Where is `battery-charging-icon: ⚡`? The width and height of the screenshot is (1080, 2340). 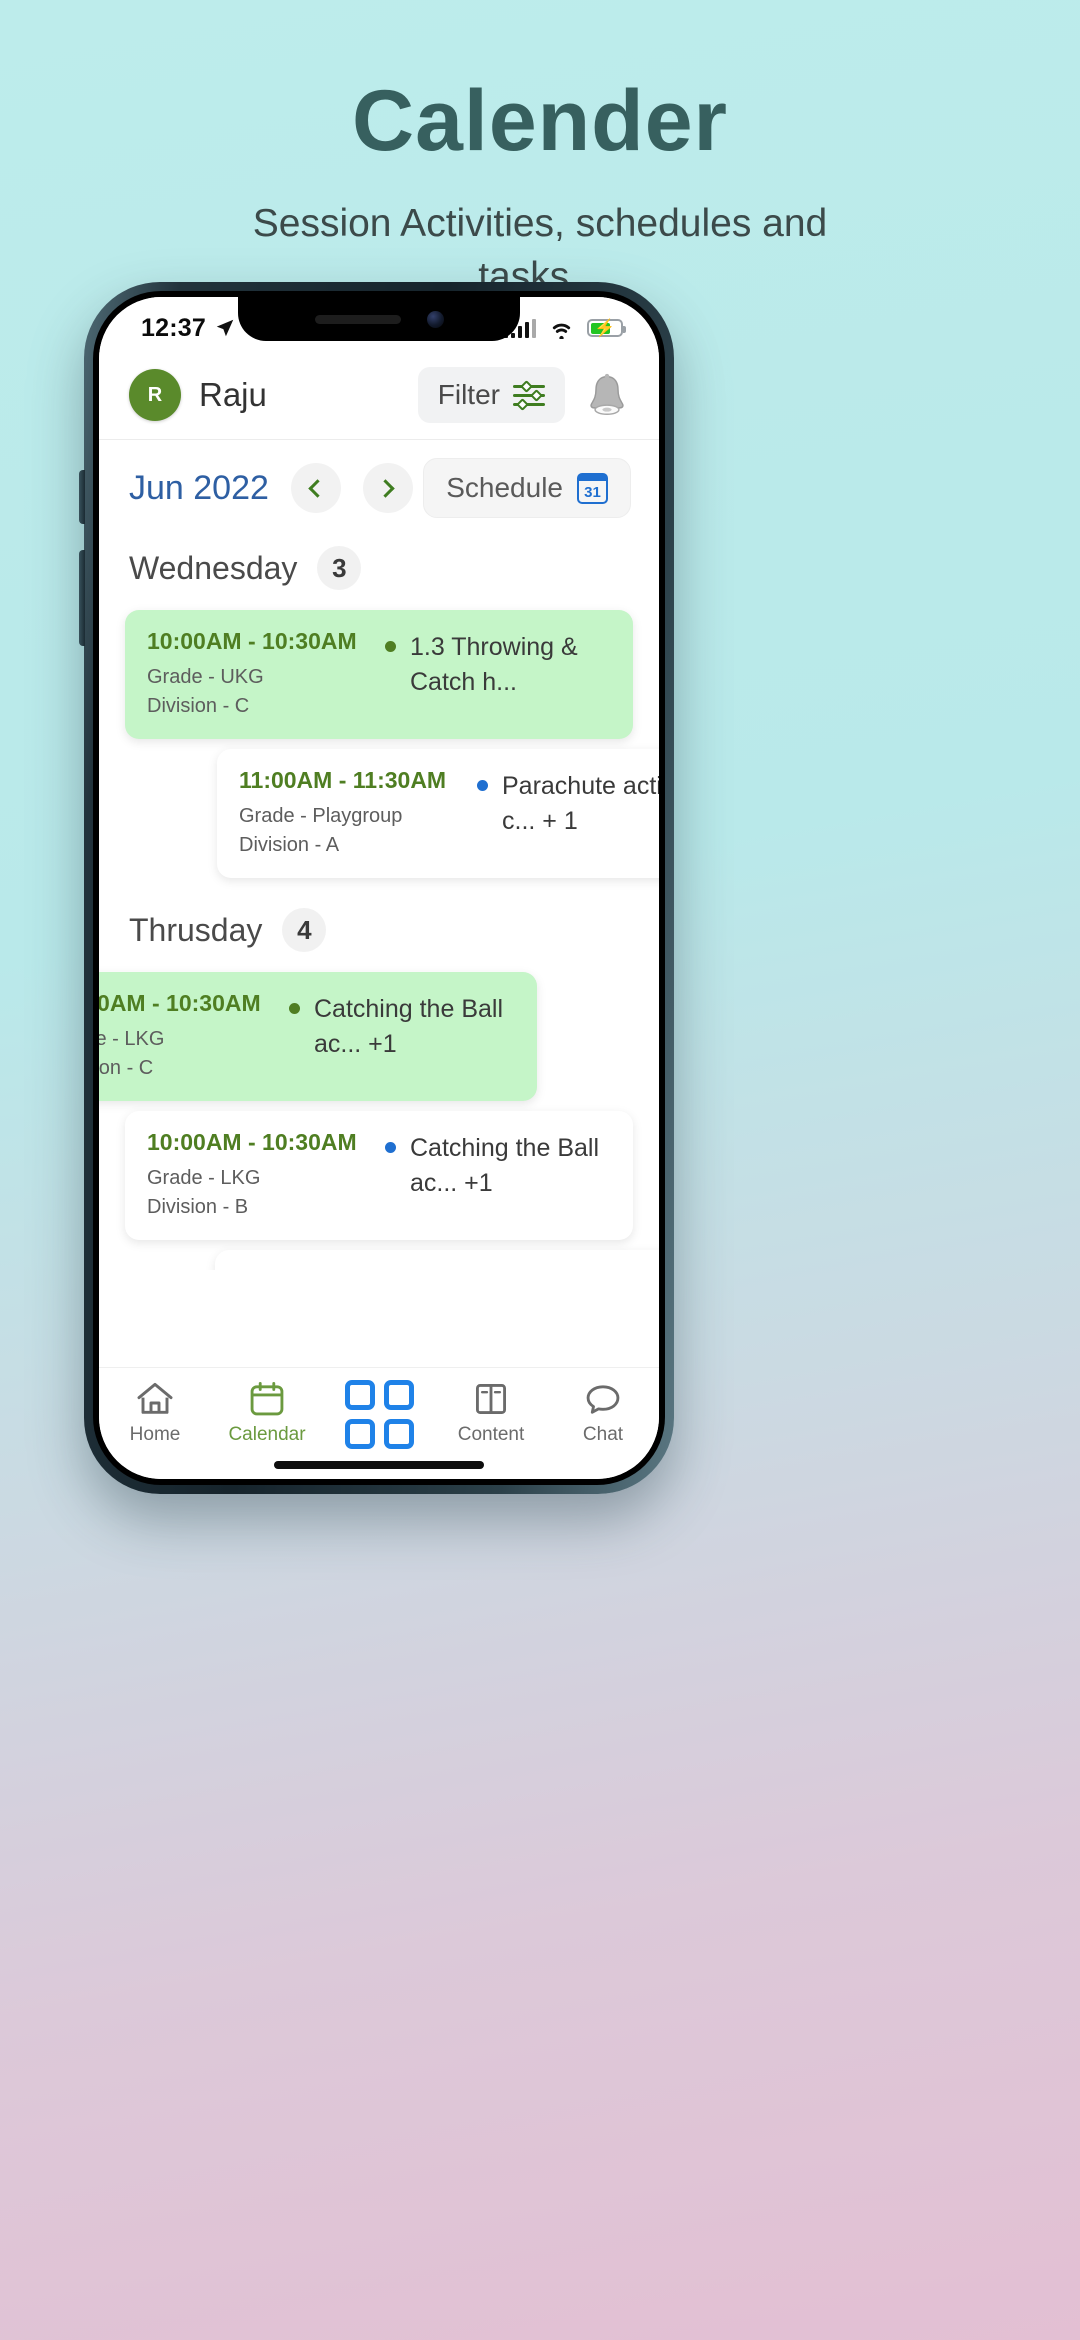
battery-charging-icon: ⚡ is located at coordinates (606, 328).